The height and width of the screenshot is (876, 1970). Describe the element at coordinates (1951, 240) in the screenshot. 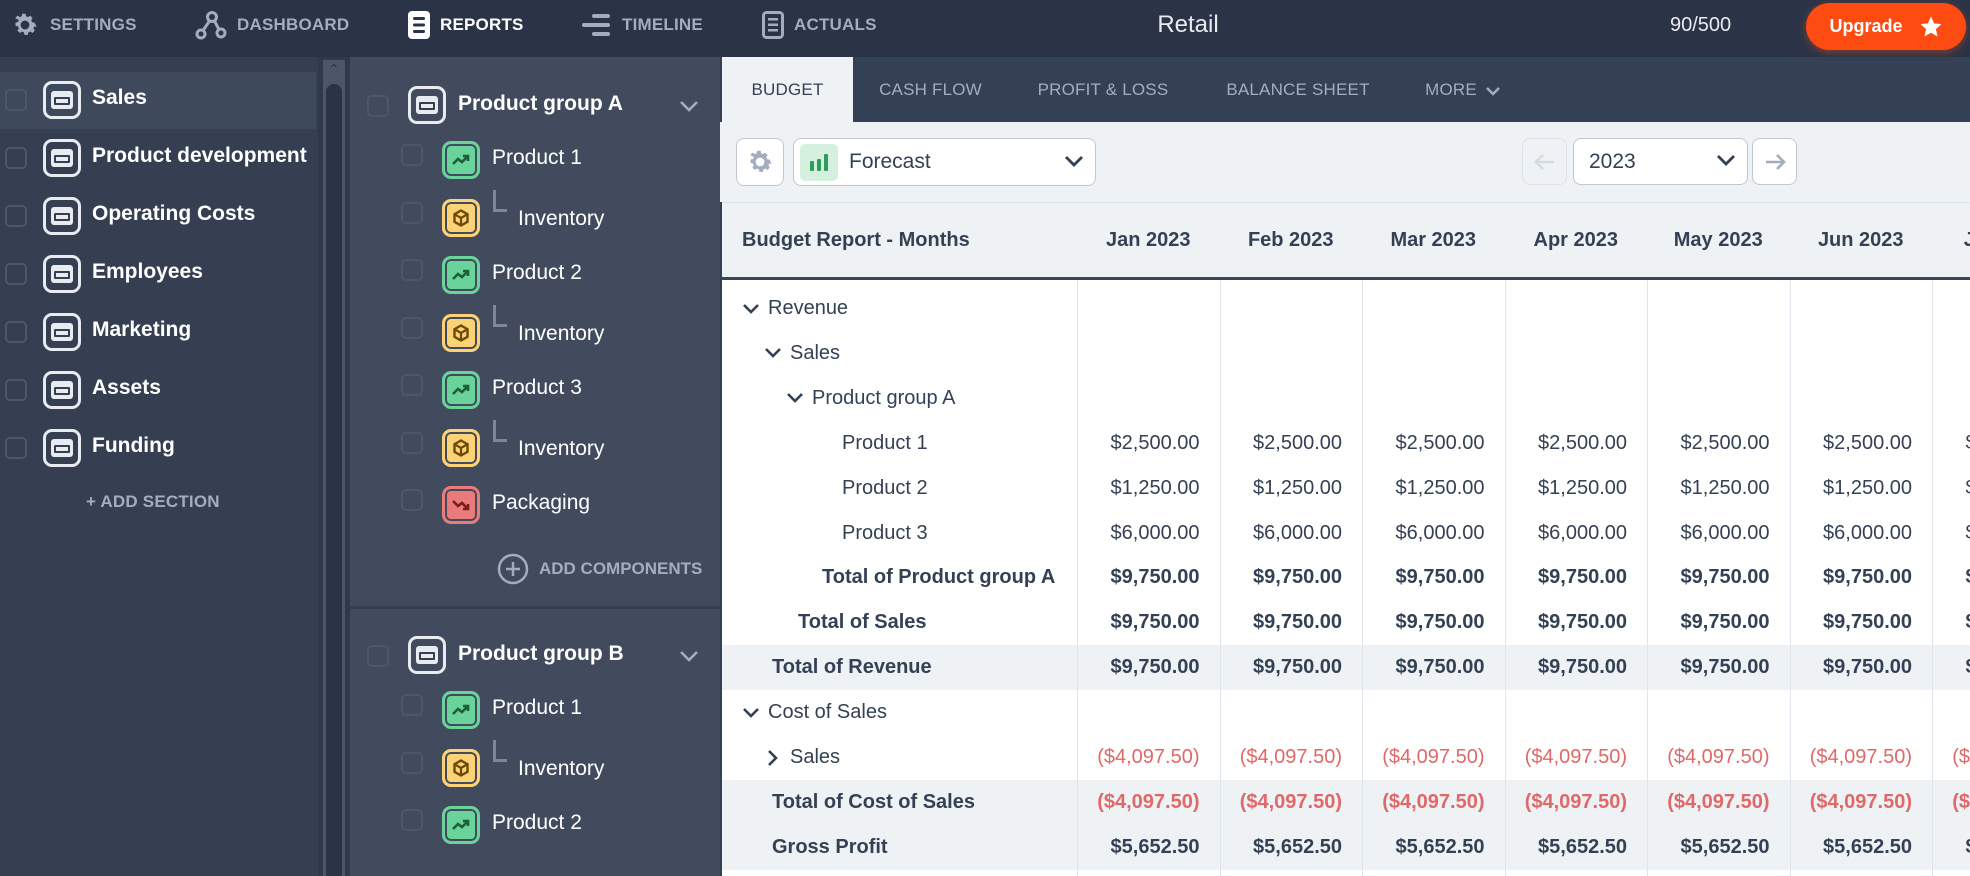

I see `column-header: Jul 2023` at that location.